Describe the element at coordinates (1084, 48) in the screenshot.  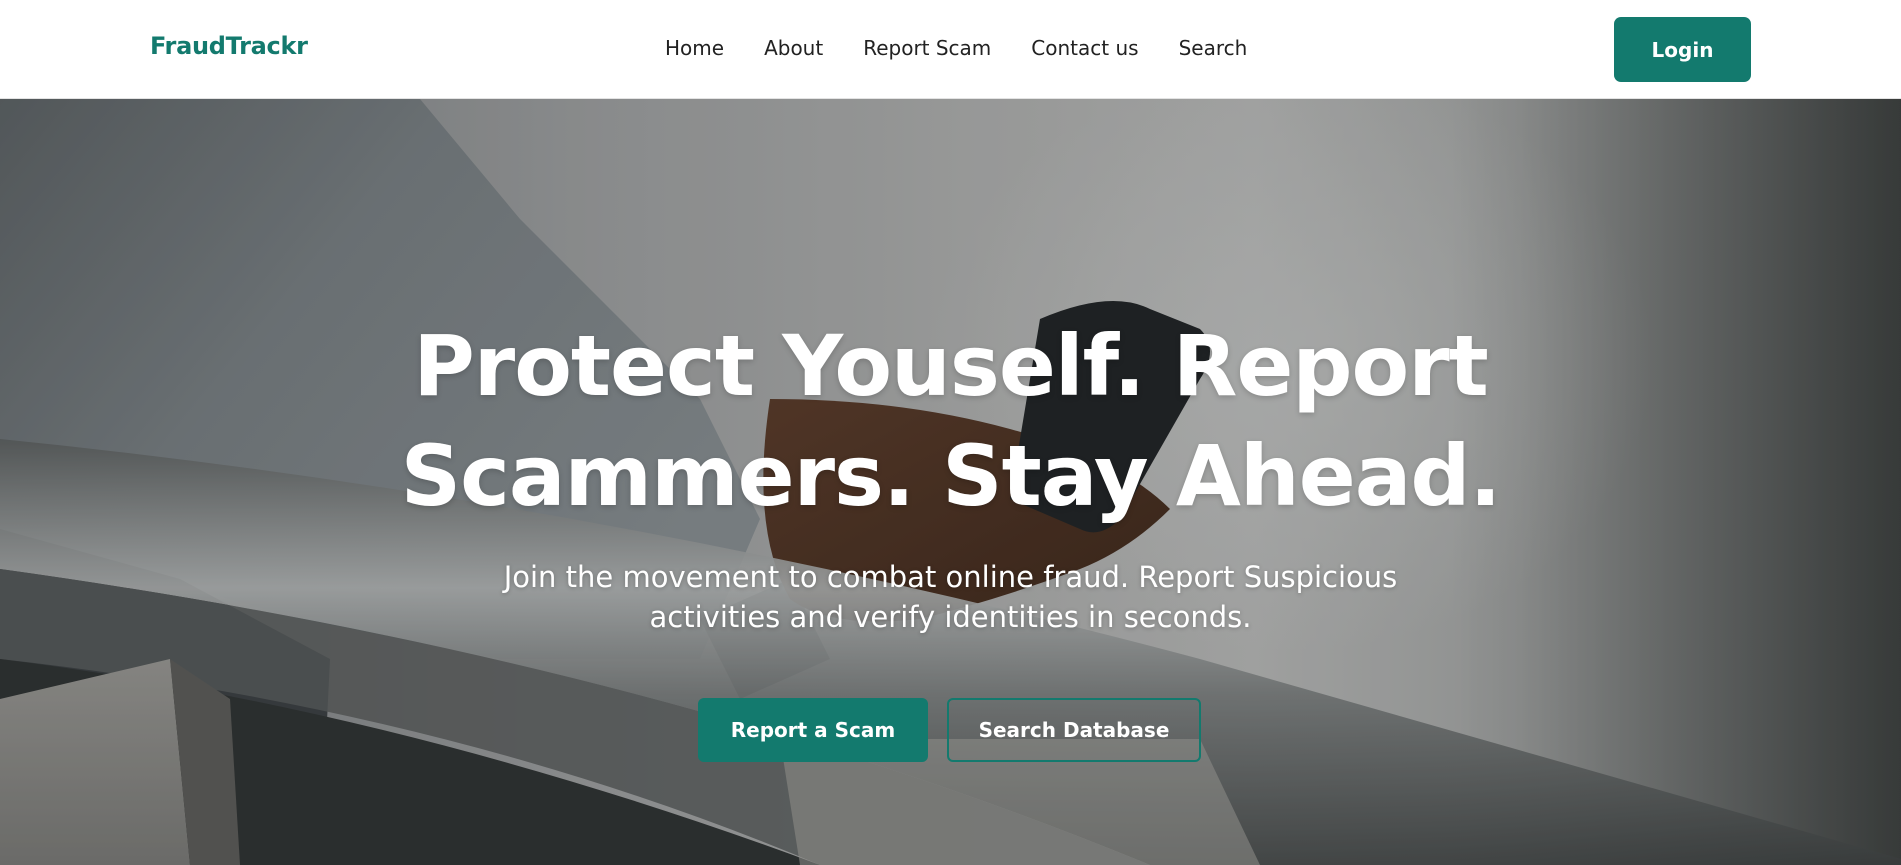
I see `nav-link-contact-us: Contact us` at that location.